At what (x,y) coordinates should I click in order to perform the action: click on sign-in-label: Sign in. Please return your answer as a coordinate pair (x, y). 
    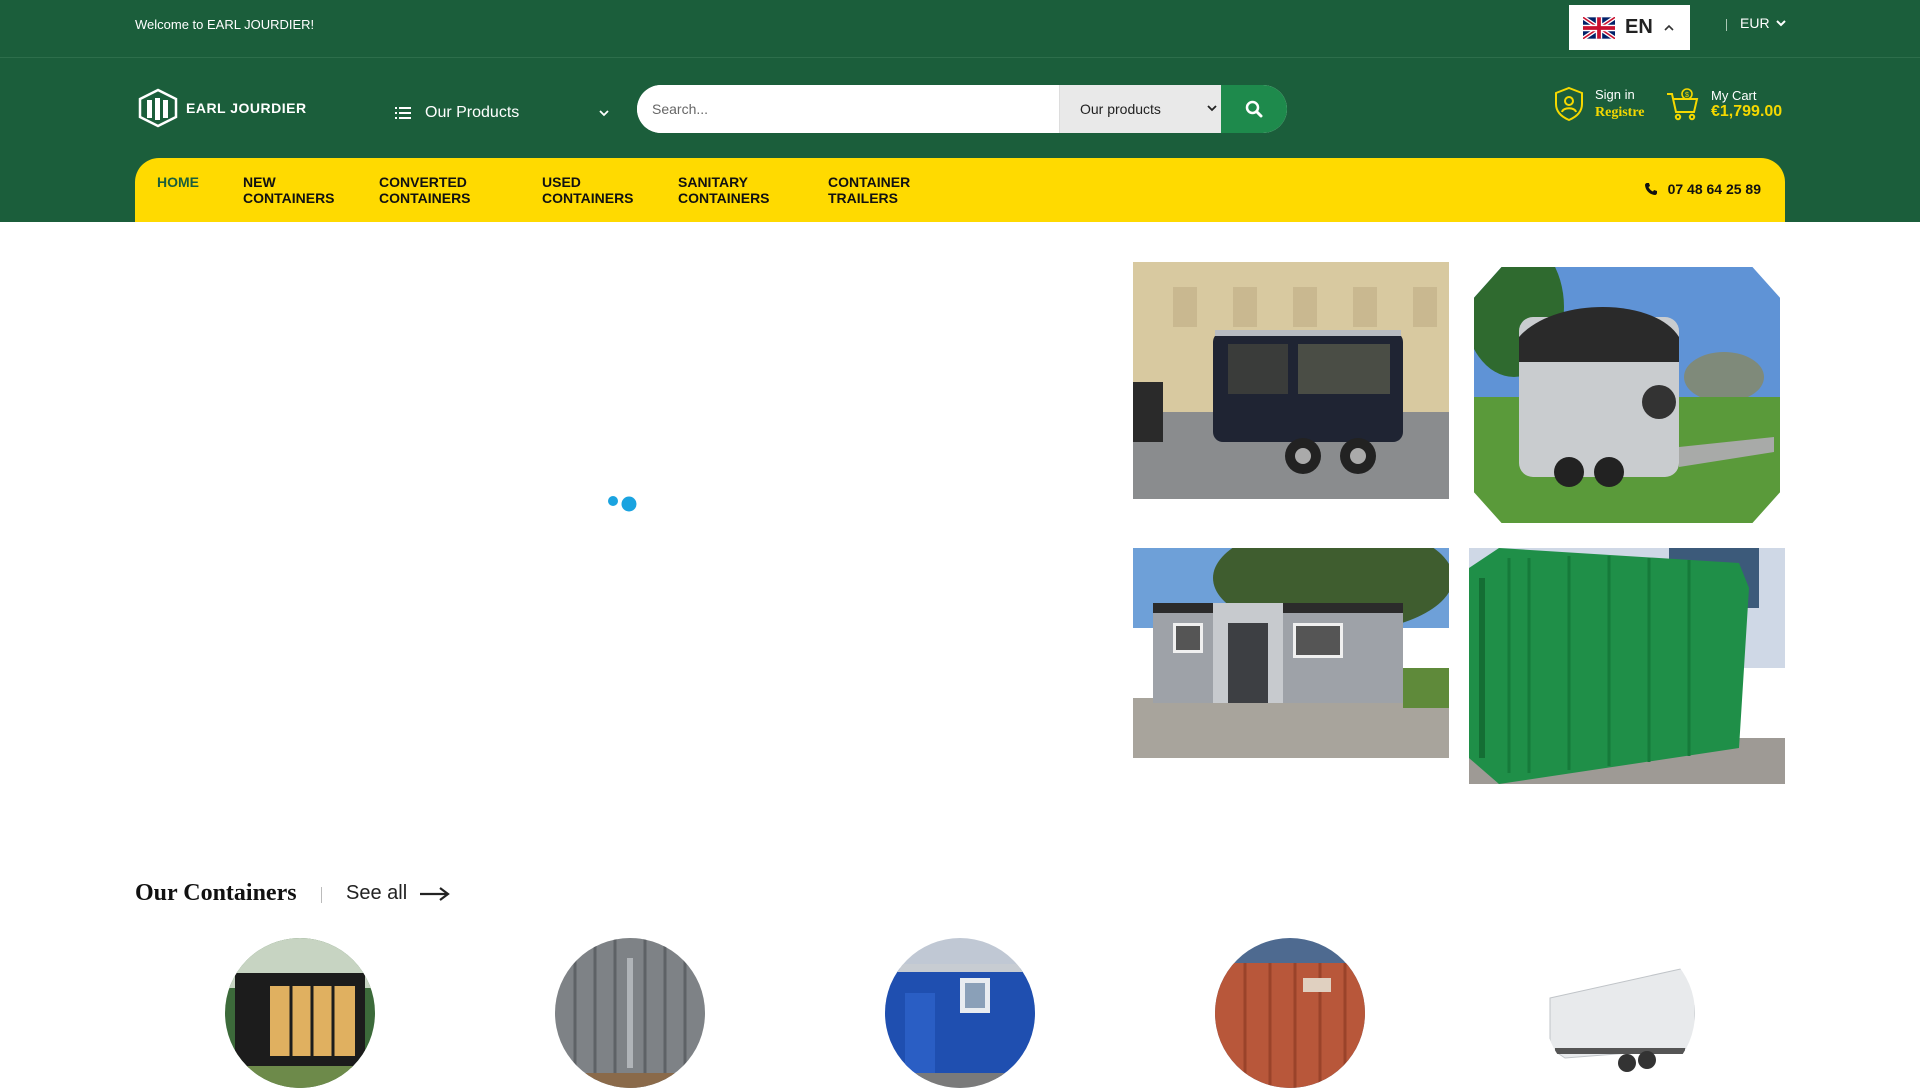
    Looking at the image, I should click on (1615, 94).